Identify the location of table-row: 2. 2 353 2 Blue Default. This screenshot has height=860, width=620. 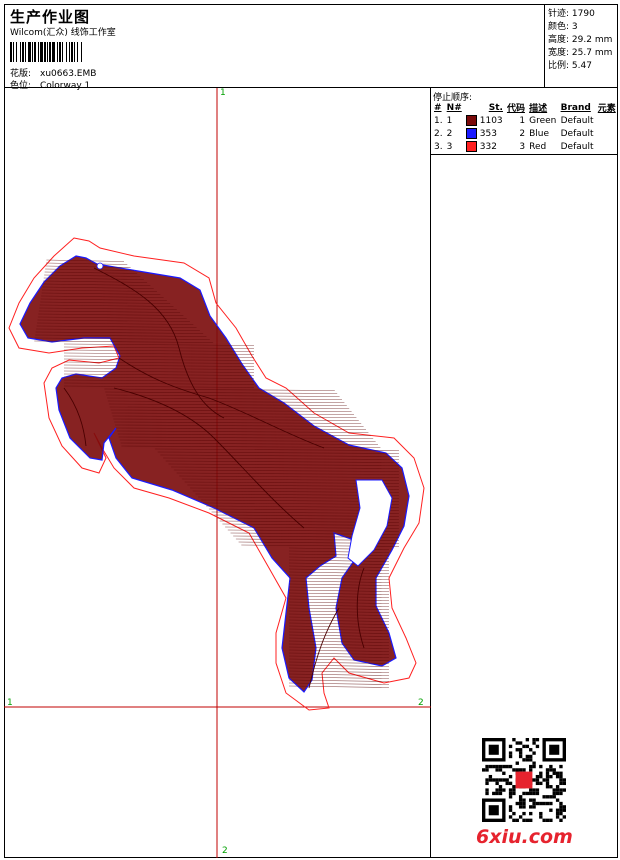
(525, 133).